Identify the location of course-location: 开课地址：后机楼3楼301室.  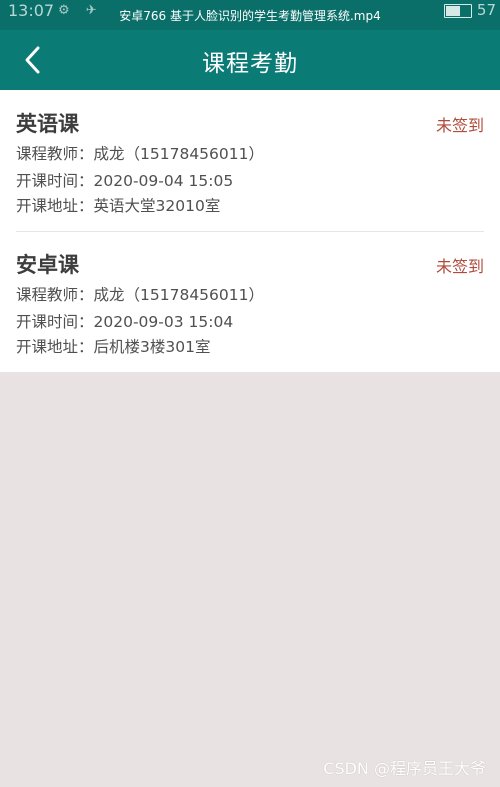
(113, 347).